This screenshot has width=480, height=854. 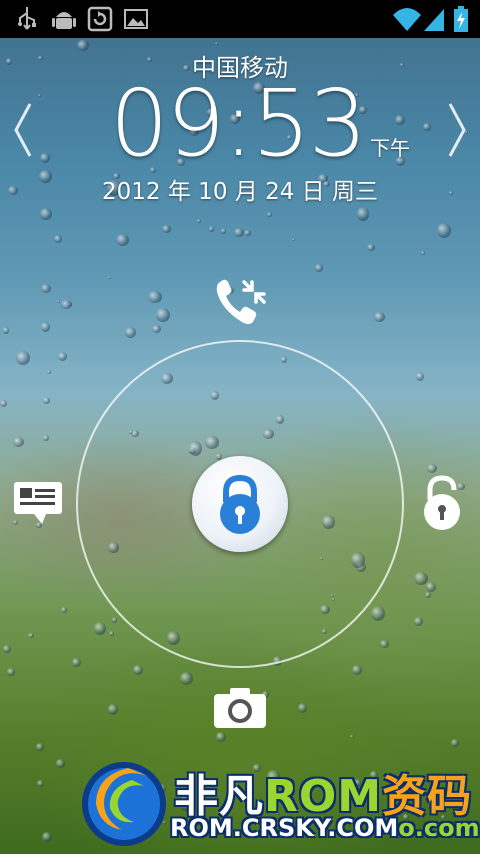 What do you see at coordinates (240, 302) in the screenshot?
I see `phone-missed-icon` at bounding box center [240, 302].